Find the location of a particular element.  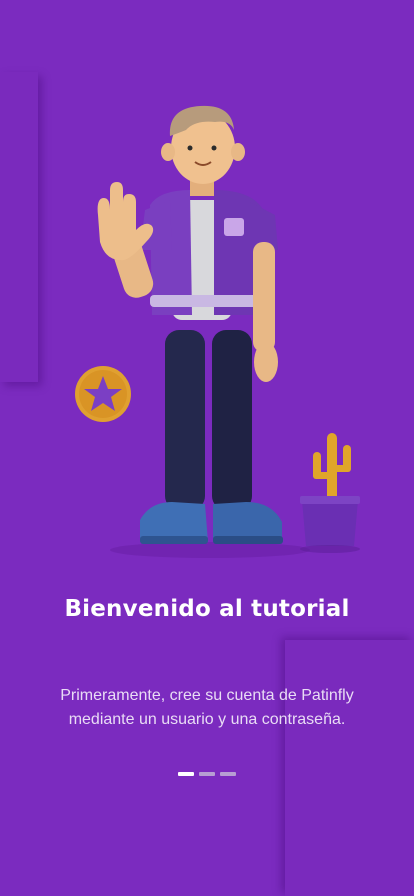

decorative-panel-right is located at coordinates (349, 768).